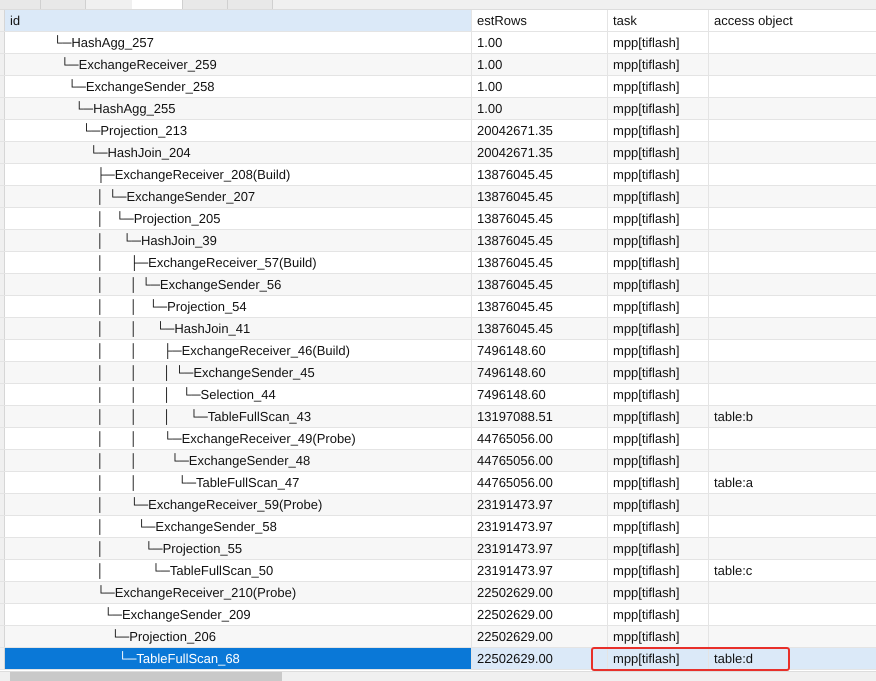 The height and width of the screenshot is (681, 876). I want to click on table-cell: └─TableFullScan_68, so click(238, 658).